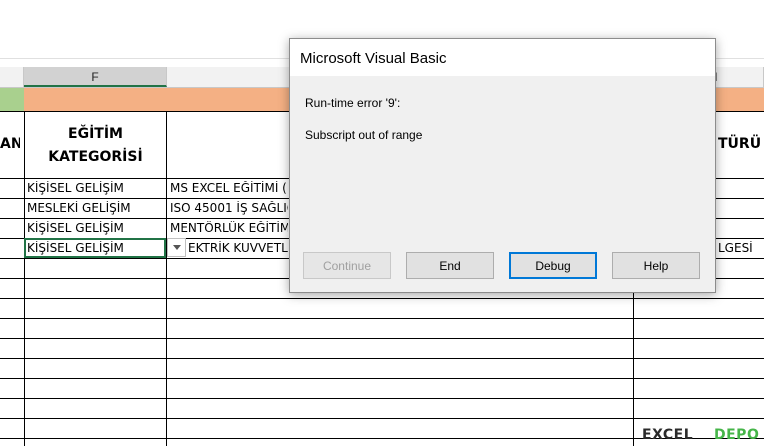 Image resolution: width=764 pixels, height=446 pixels. Describe the element at coordinates (229, 208) in the screenshot. I see `cell-training: ISO 45001 İŞ SAĞLIĞ` at that location.